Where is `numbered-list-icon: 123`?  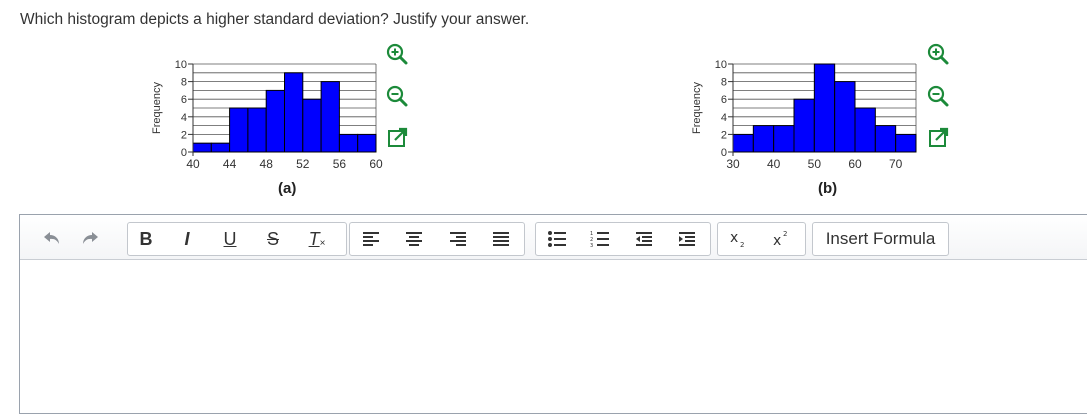
numbered-list-icon: 123 is located at coordinates (600, 239).